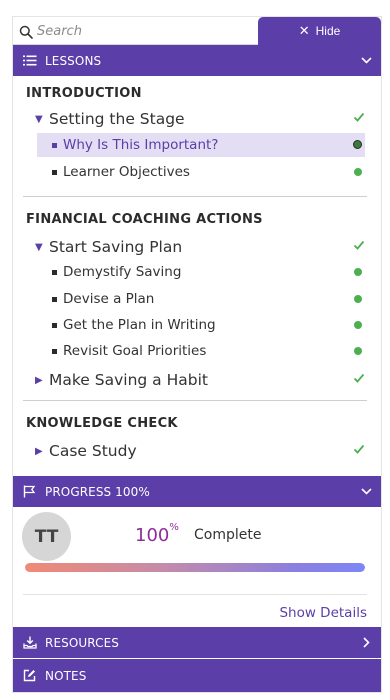 The width and height of the screenshot is (390, 700). I want to click on hide-button-label: Hide, so click(328, 31).